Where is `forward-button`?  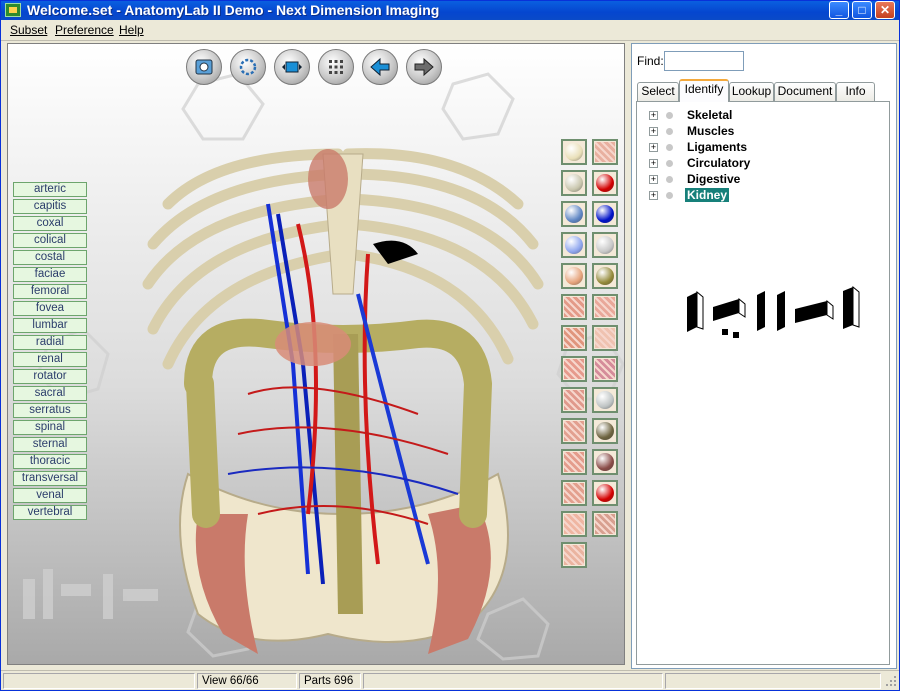 forward-button is located at coordinates (424, 67).